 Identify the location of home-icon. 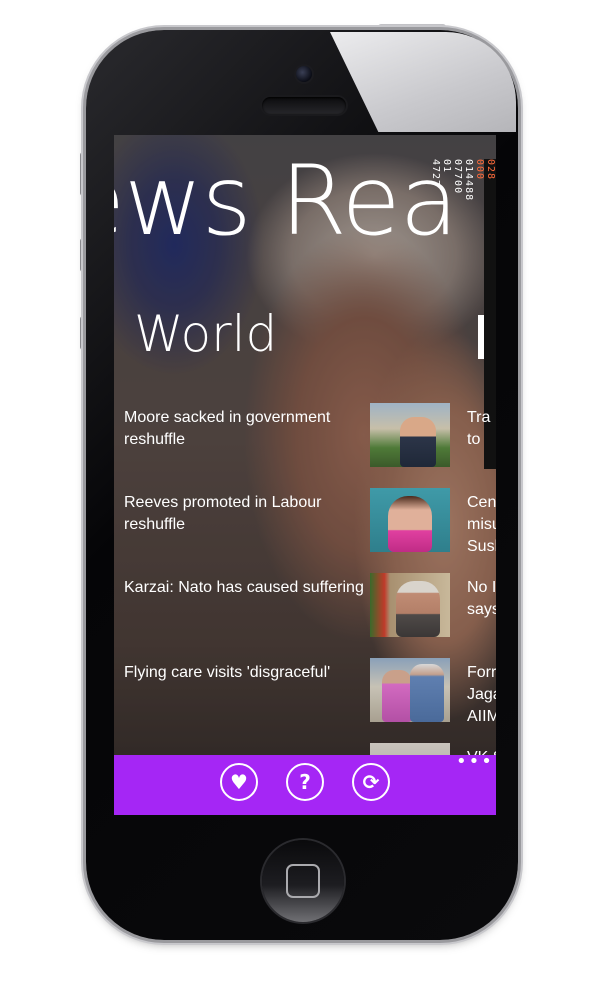
(303, 881).